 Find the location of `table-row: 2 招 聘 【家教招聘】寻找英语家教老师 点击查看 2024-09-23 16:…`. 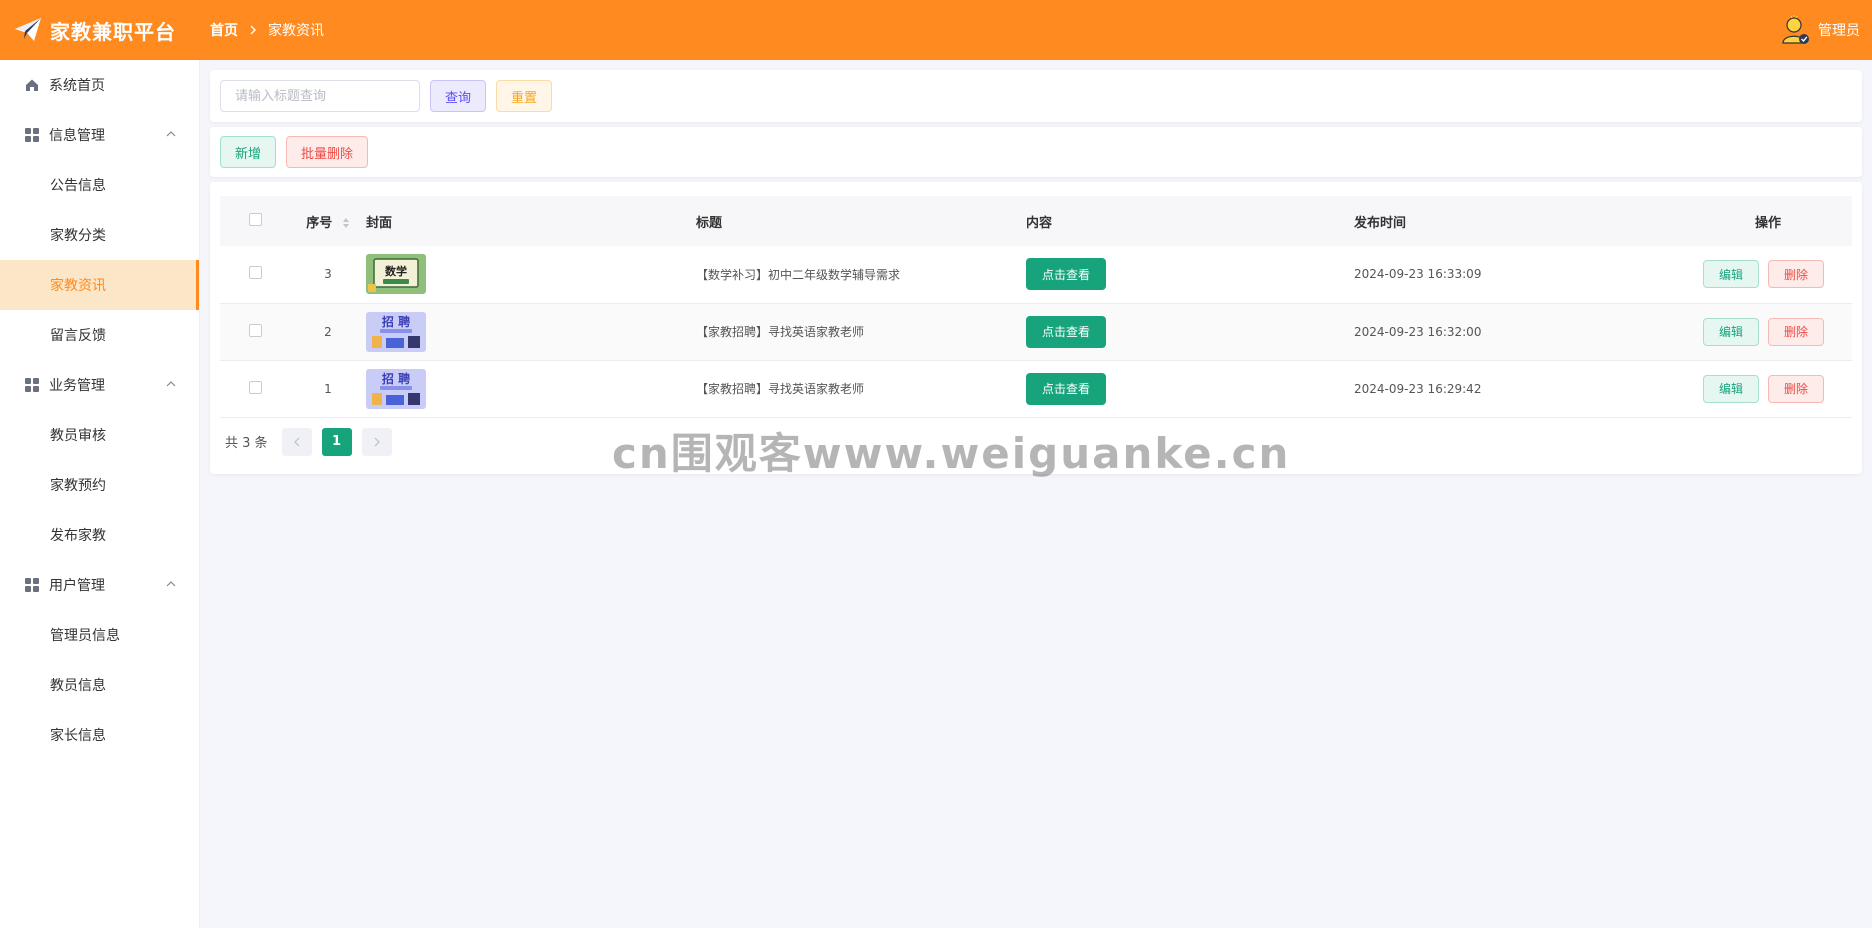

table-row: 2 招 聘 【家教招聘】寻找英语家教老师 点击查看 2024-09-23 16:… is located at coordinates (1036, 332).